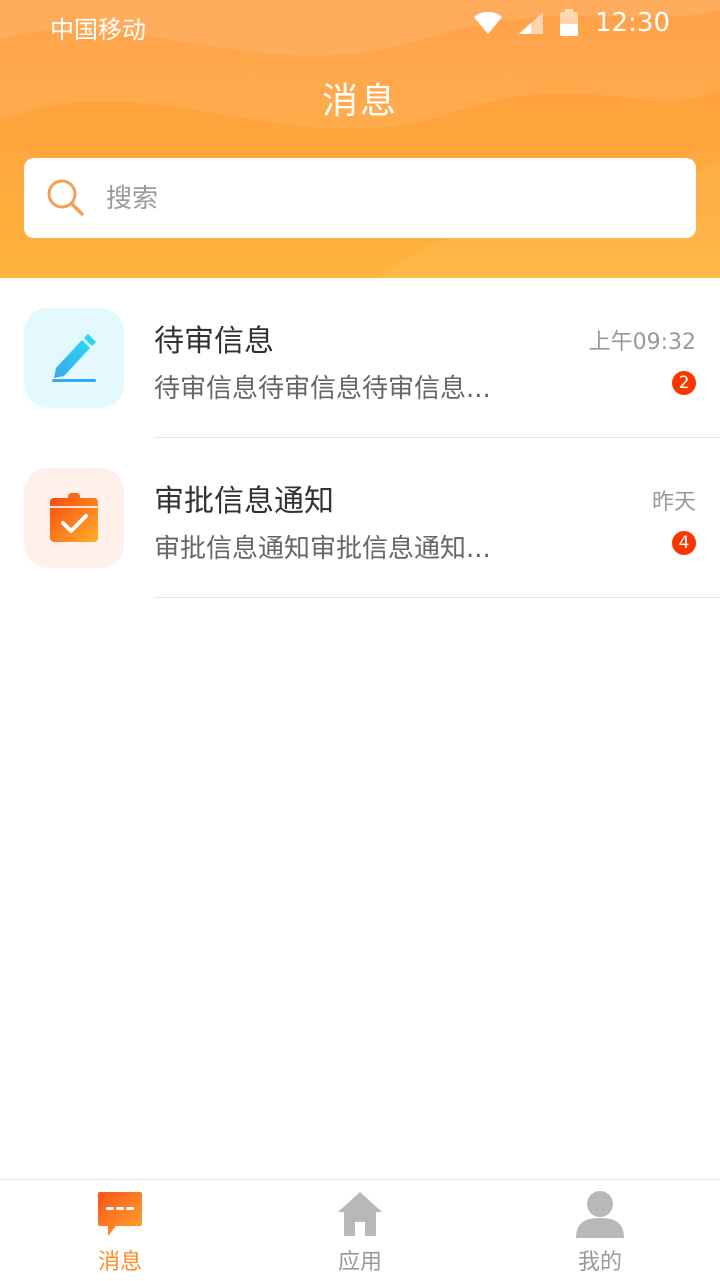  Describe the element at coordinates (599, 1262) in the screenshot. I see `tab-label: 我的` at that location.